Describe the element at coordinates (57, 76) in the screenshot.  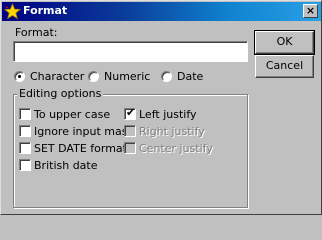
I see `radio-character-label: Character` at that location.